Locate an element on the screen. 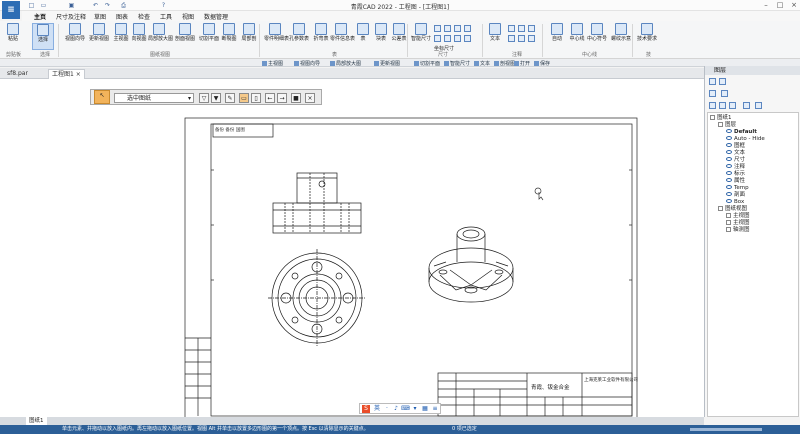  text-button: 文本 is located at coordinates (495, 36).